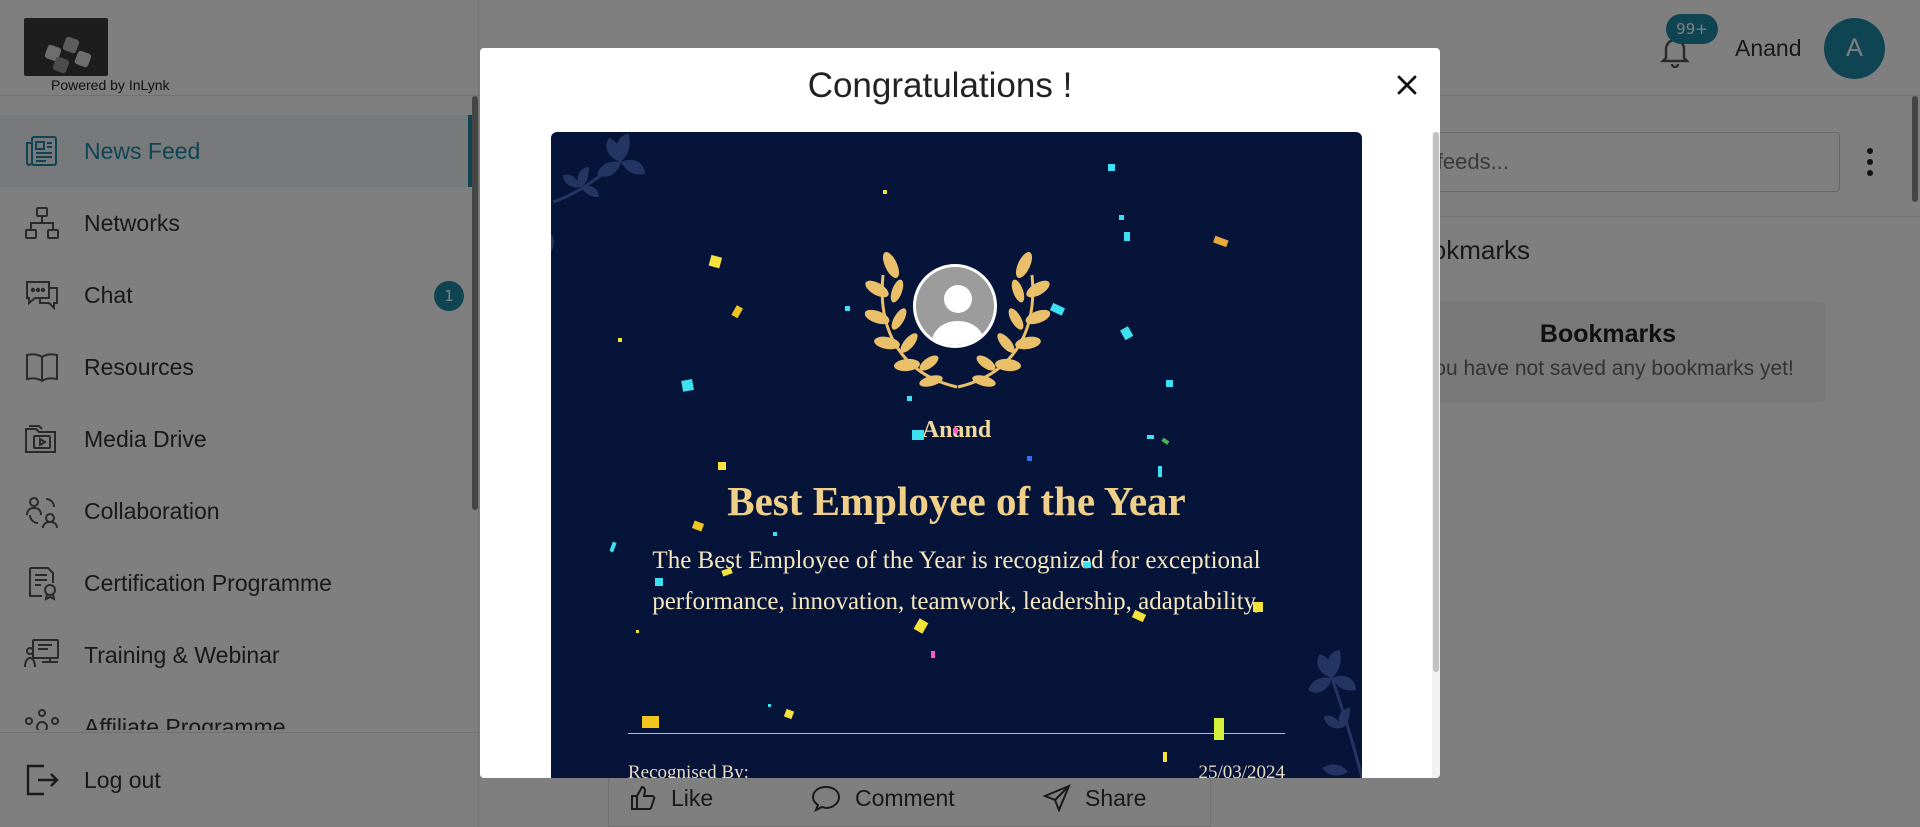 The width and height of the screenshot is (1920, 827). What do you see at coordinates (1436, 402) in the screenshot?
I see `modal-scrollbar-thumb` at bounding box center [1436, 402].